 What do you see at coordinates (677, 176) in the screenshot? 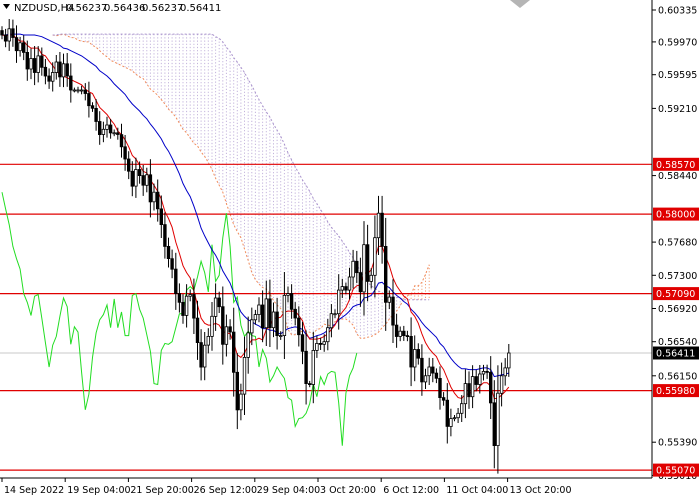
I see `price-tick-label: 0.58440` at bounding box center [677, 176].